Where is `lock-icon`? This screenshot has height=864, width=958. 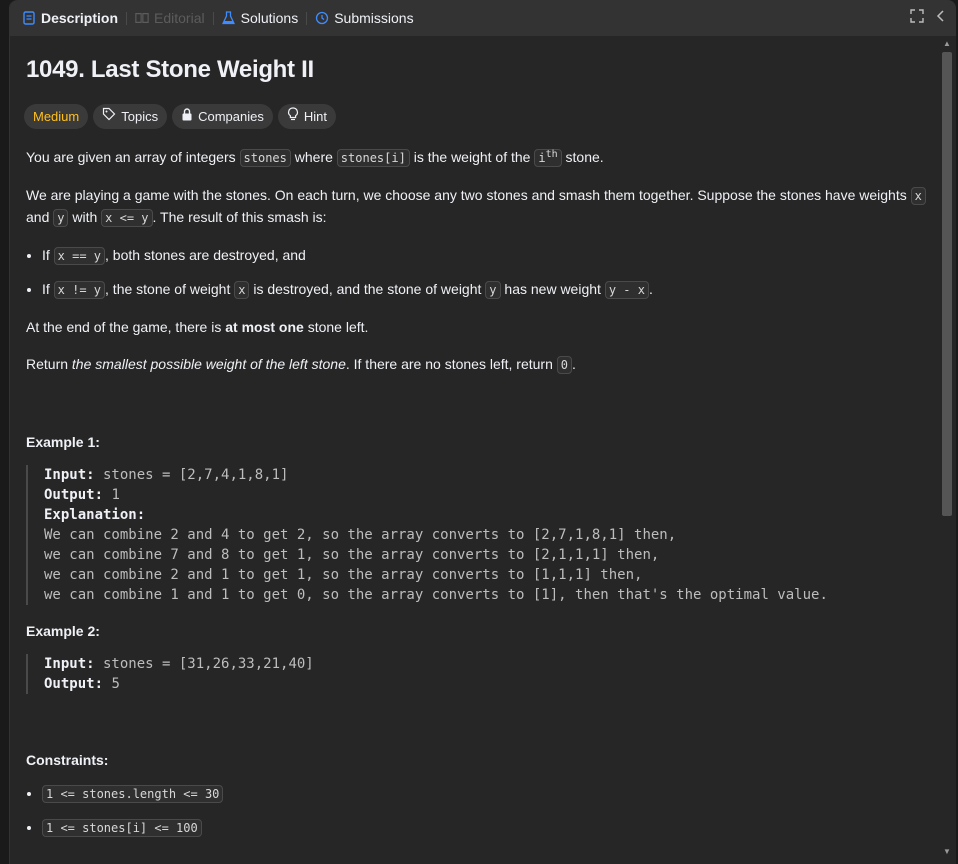
lock-icon is located at coordinates (187, 116).